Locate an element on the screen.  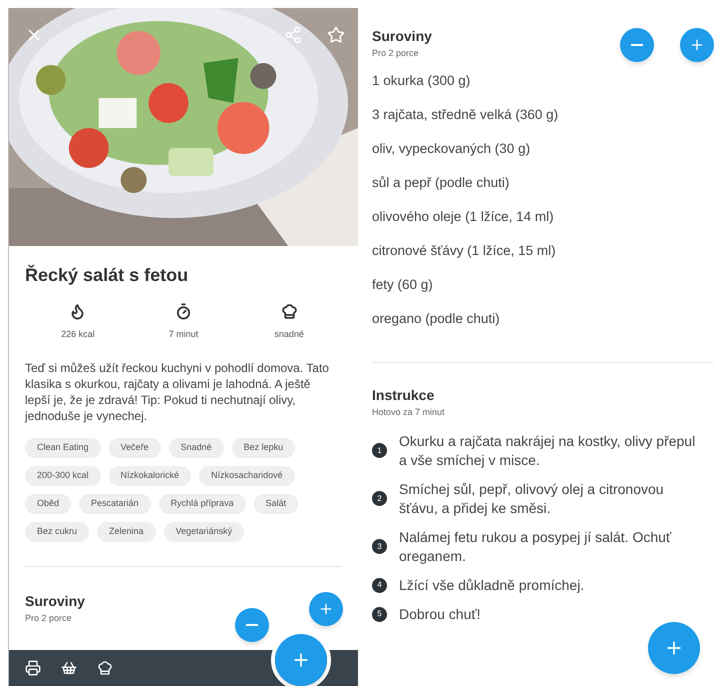
basket-icon is located at coordinates (69, 668).